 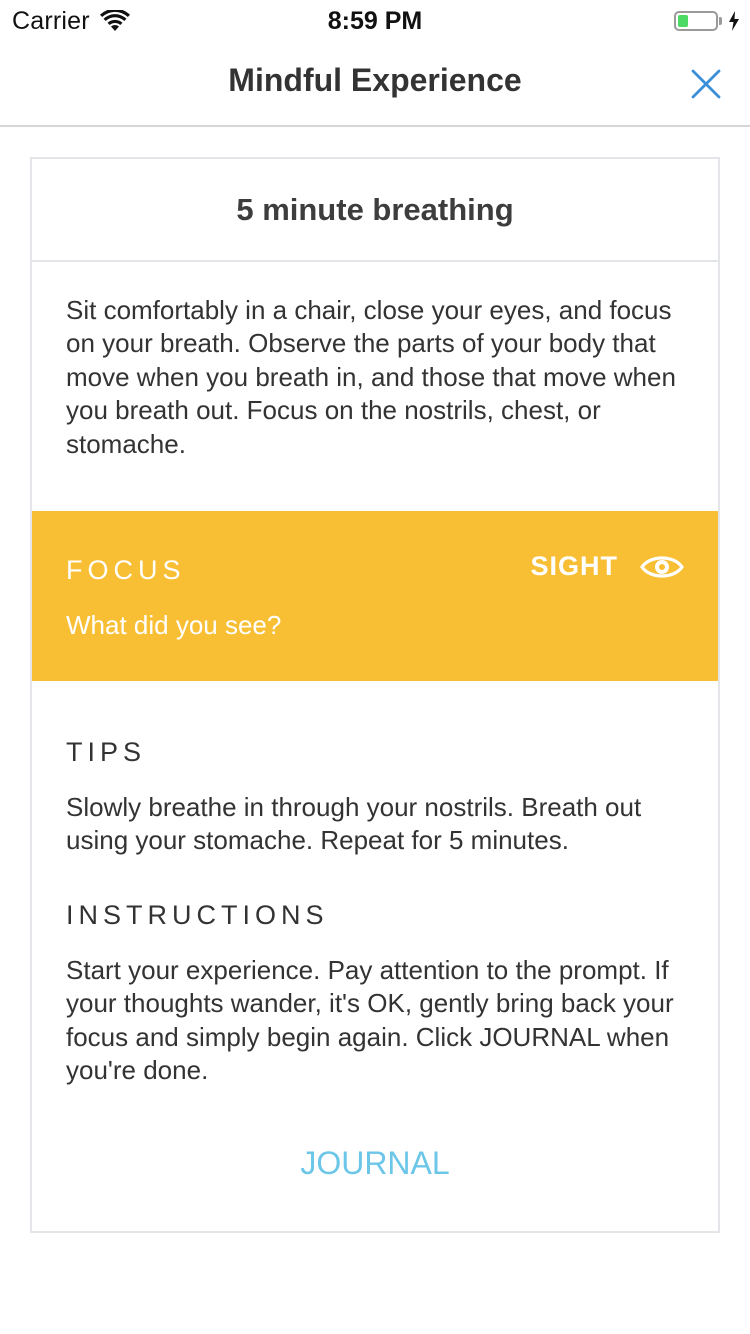 What do you see at coordinates (126, 570) in the screenshot?
I see `focus-label: FOCUS` at bounding box center [126, 570].